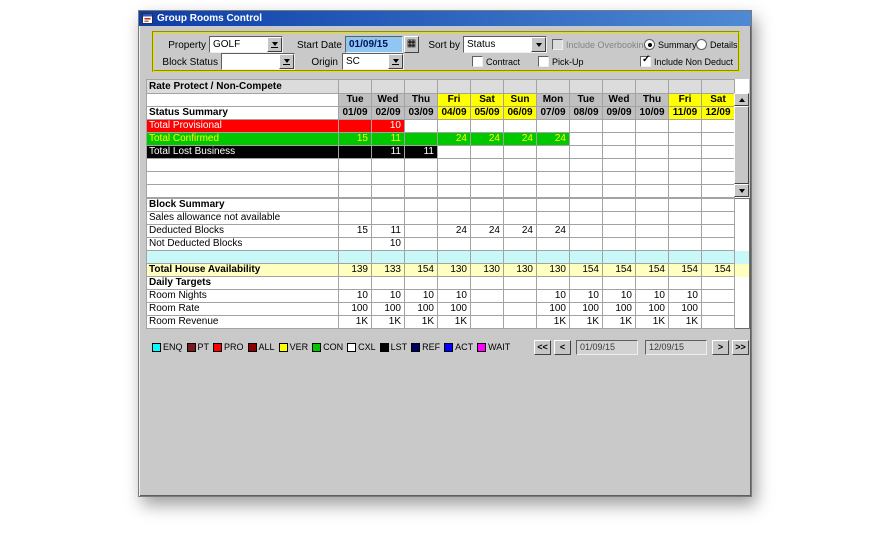  Describe the element at coordinates (445, 18) in the screenshot. I see `title-bar: Group Rooms Control` at that location.